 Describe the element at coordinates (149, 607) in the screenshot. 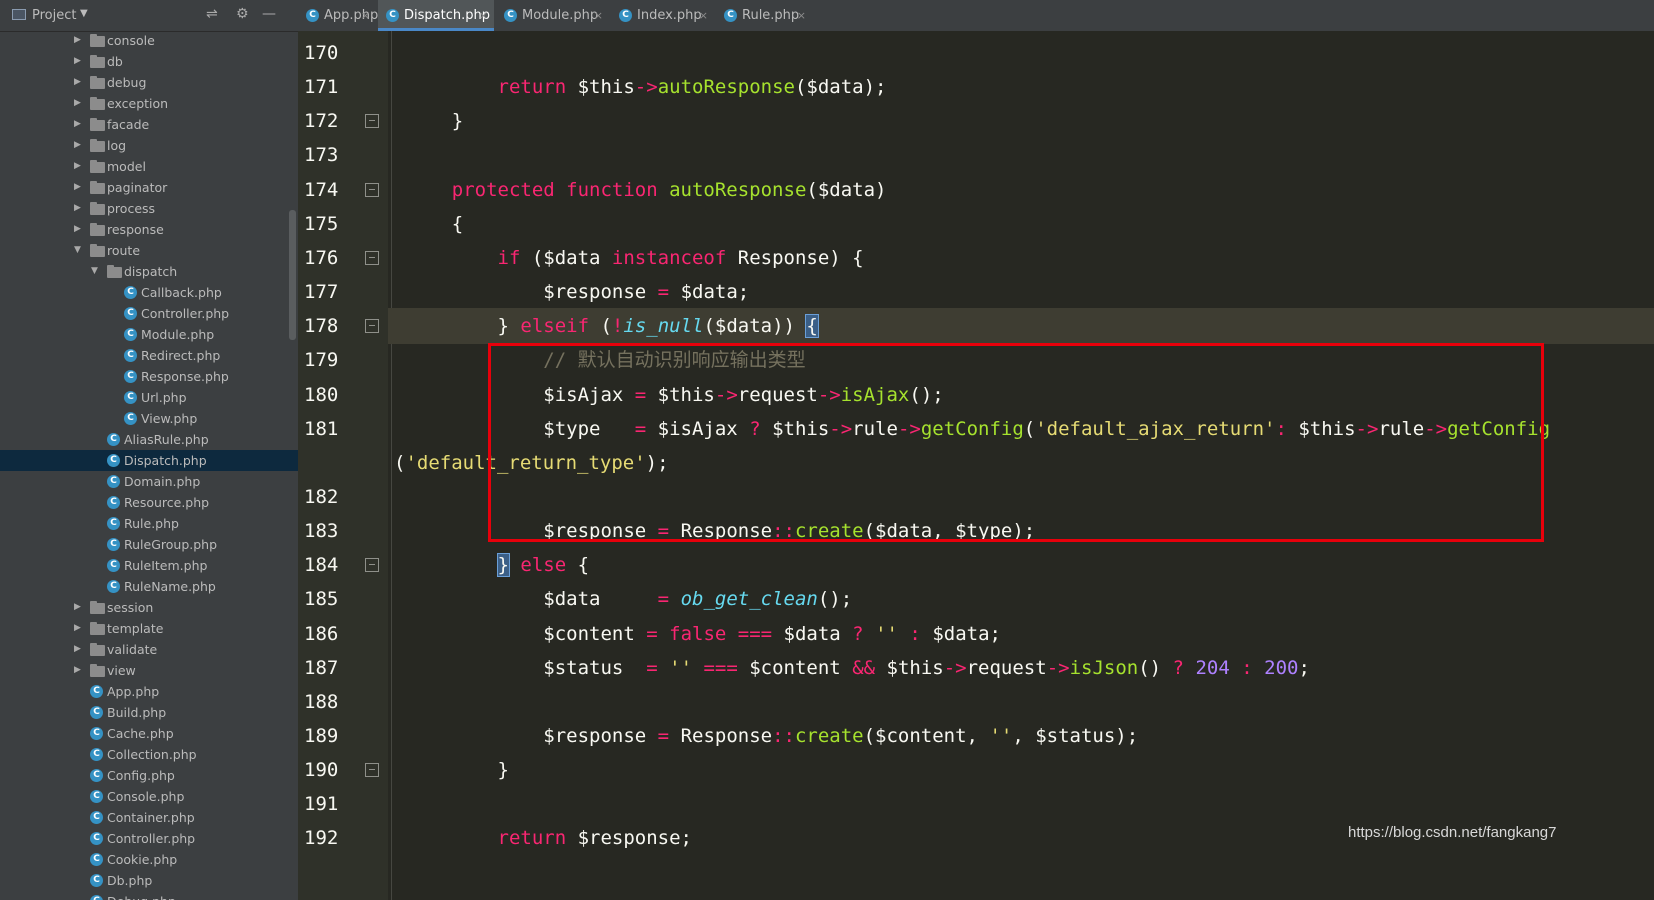

I see `tree-folder: ▶ session` at that location.